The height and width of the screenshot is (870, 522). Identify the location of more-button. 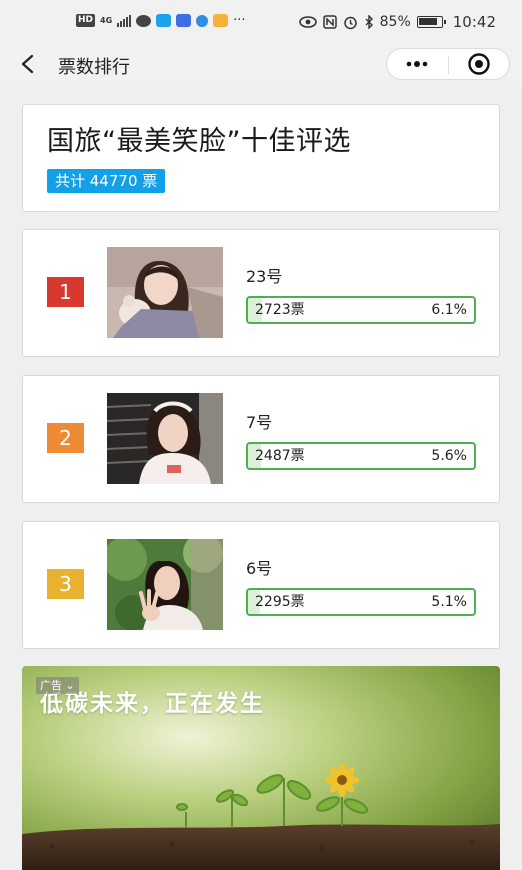
(417, 64).